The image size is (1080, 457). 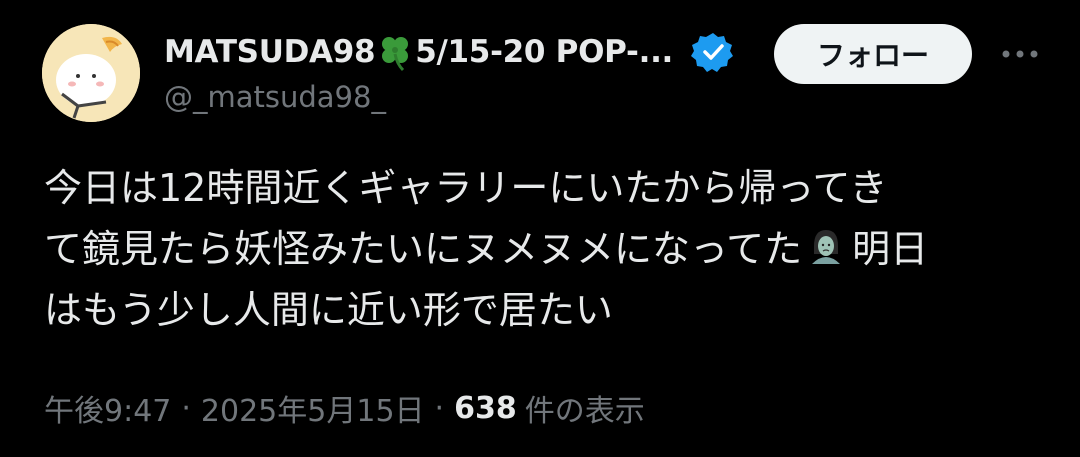 What do you see at coordinates (107, 408) in the screenshot?
I see `tweet-time: 午後9:47` at bounding box center [107, 408].